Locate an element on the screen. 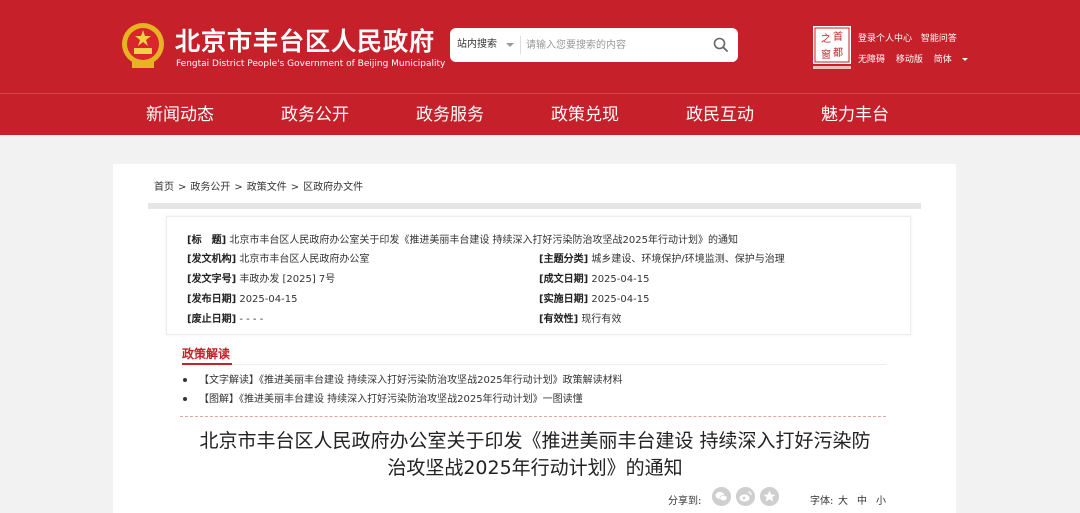 This screenshot has width=1080, height=513. document-title-line1: 北京市丰台区人民政府办公室关于印发《推进美丽丰台建设 持续深入打好污染防 is located at coordinates (535, 441).